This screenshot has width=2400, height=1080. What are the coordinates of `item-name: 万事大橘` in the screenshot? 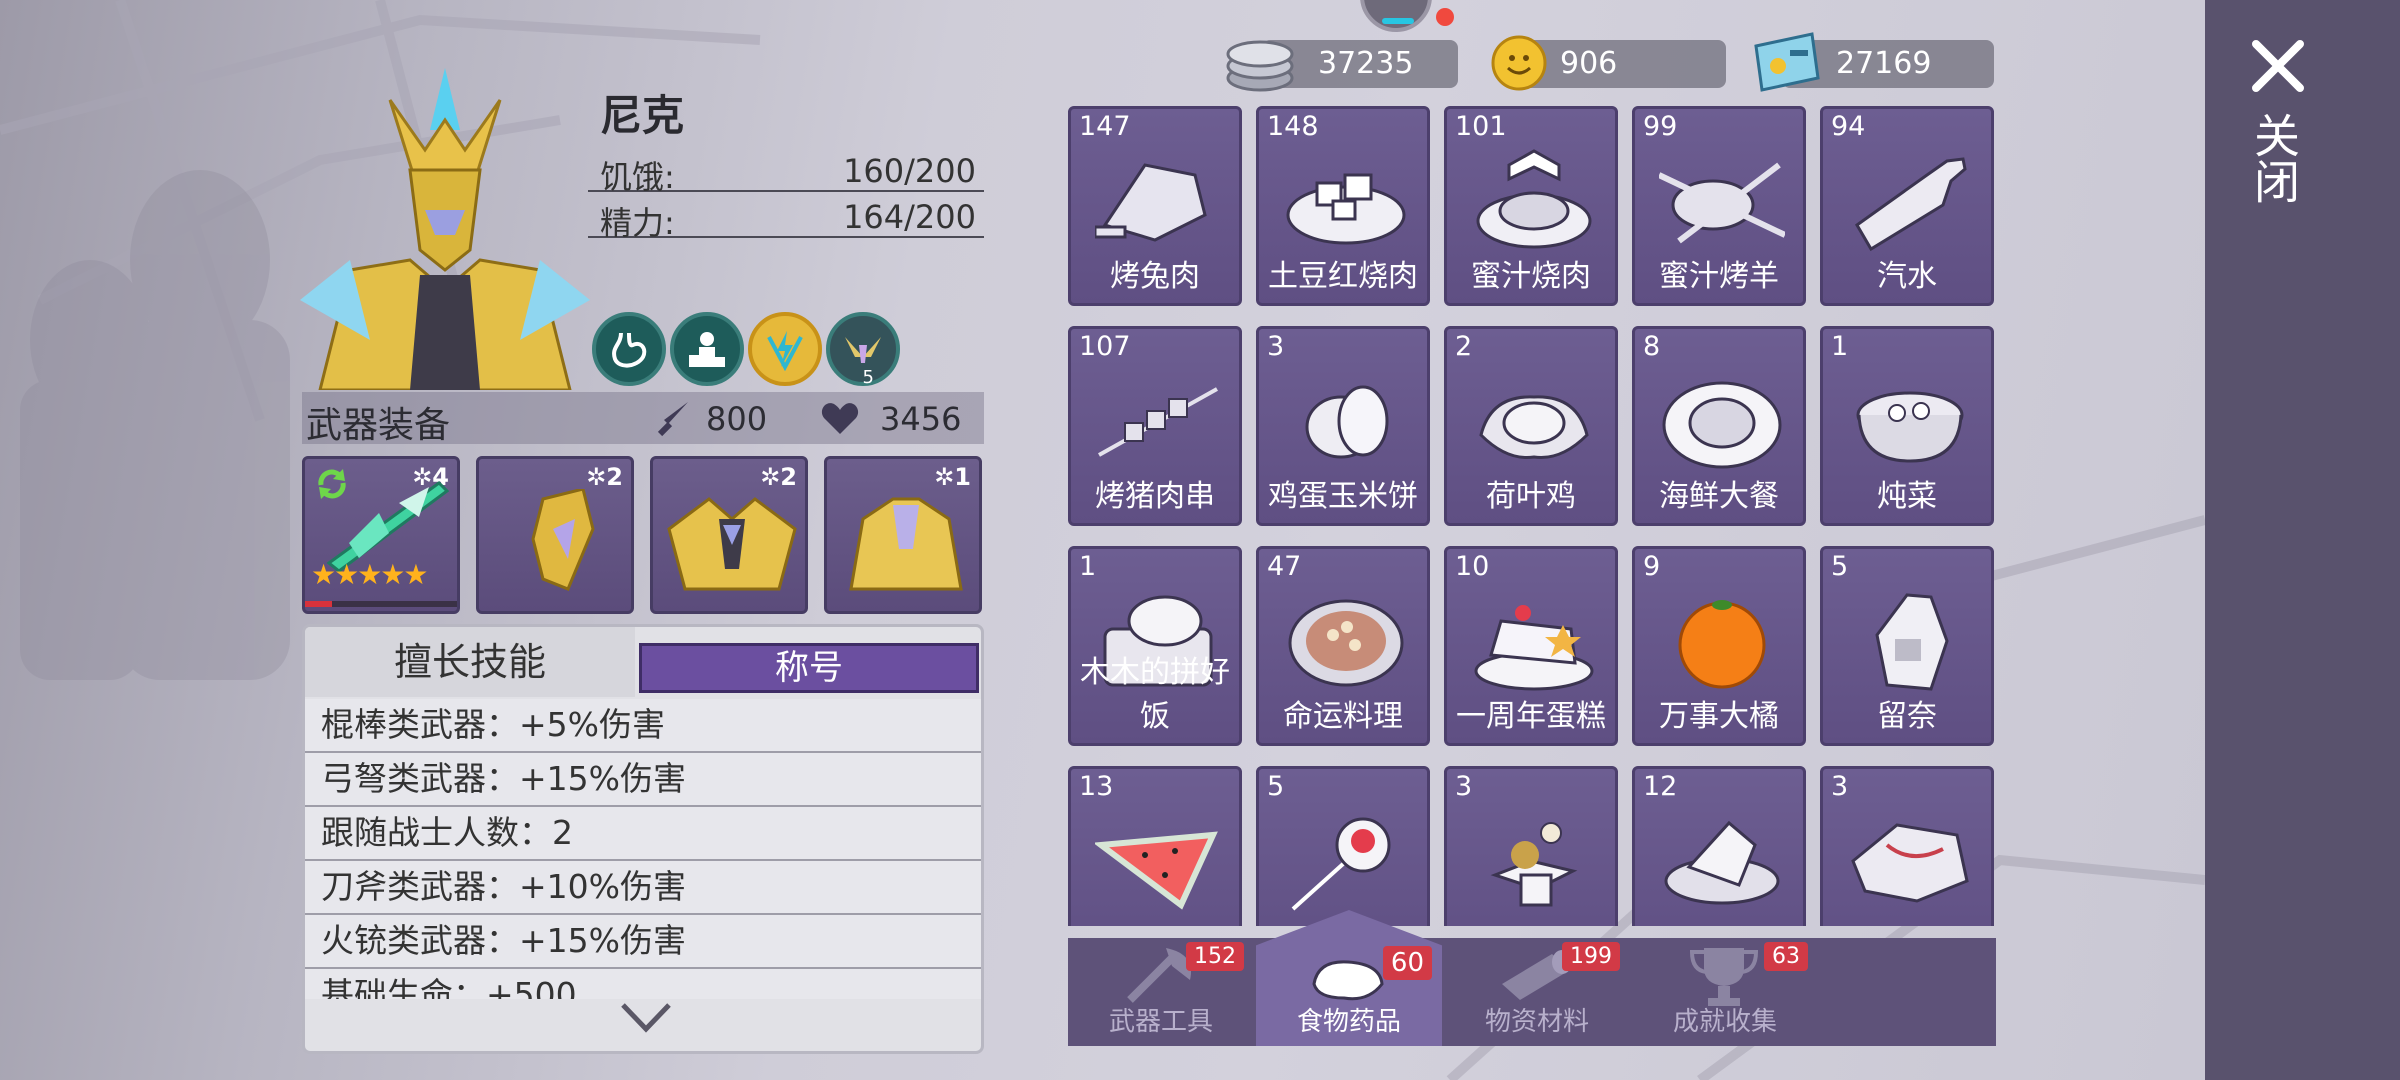 It's located at (1719, 716).